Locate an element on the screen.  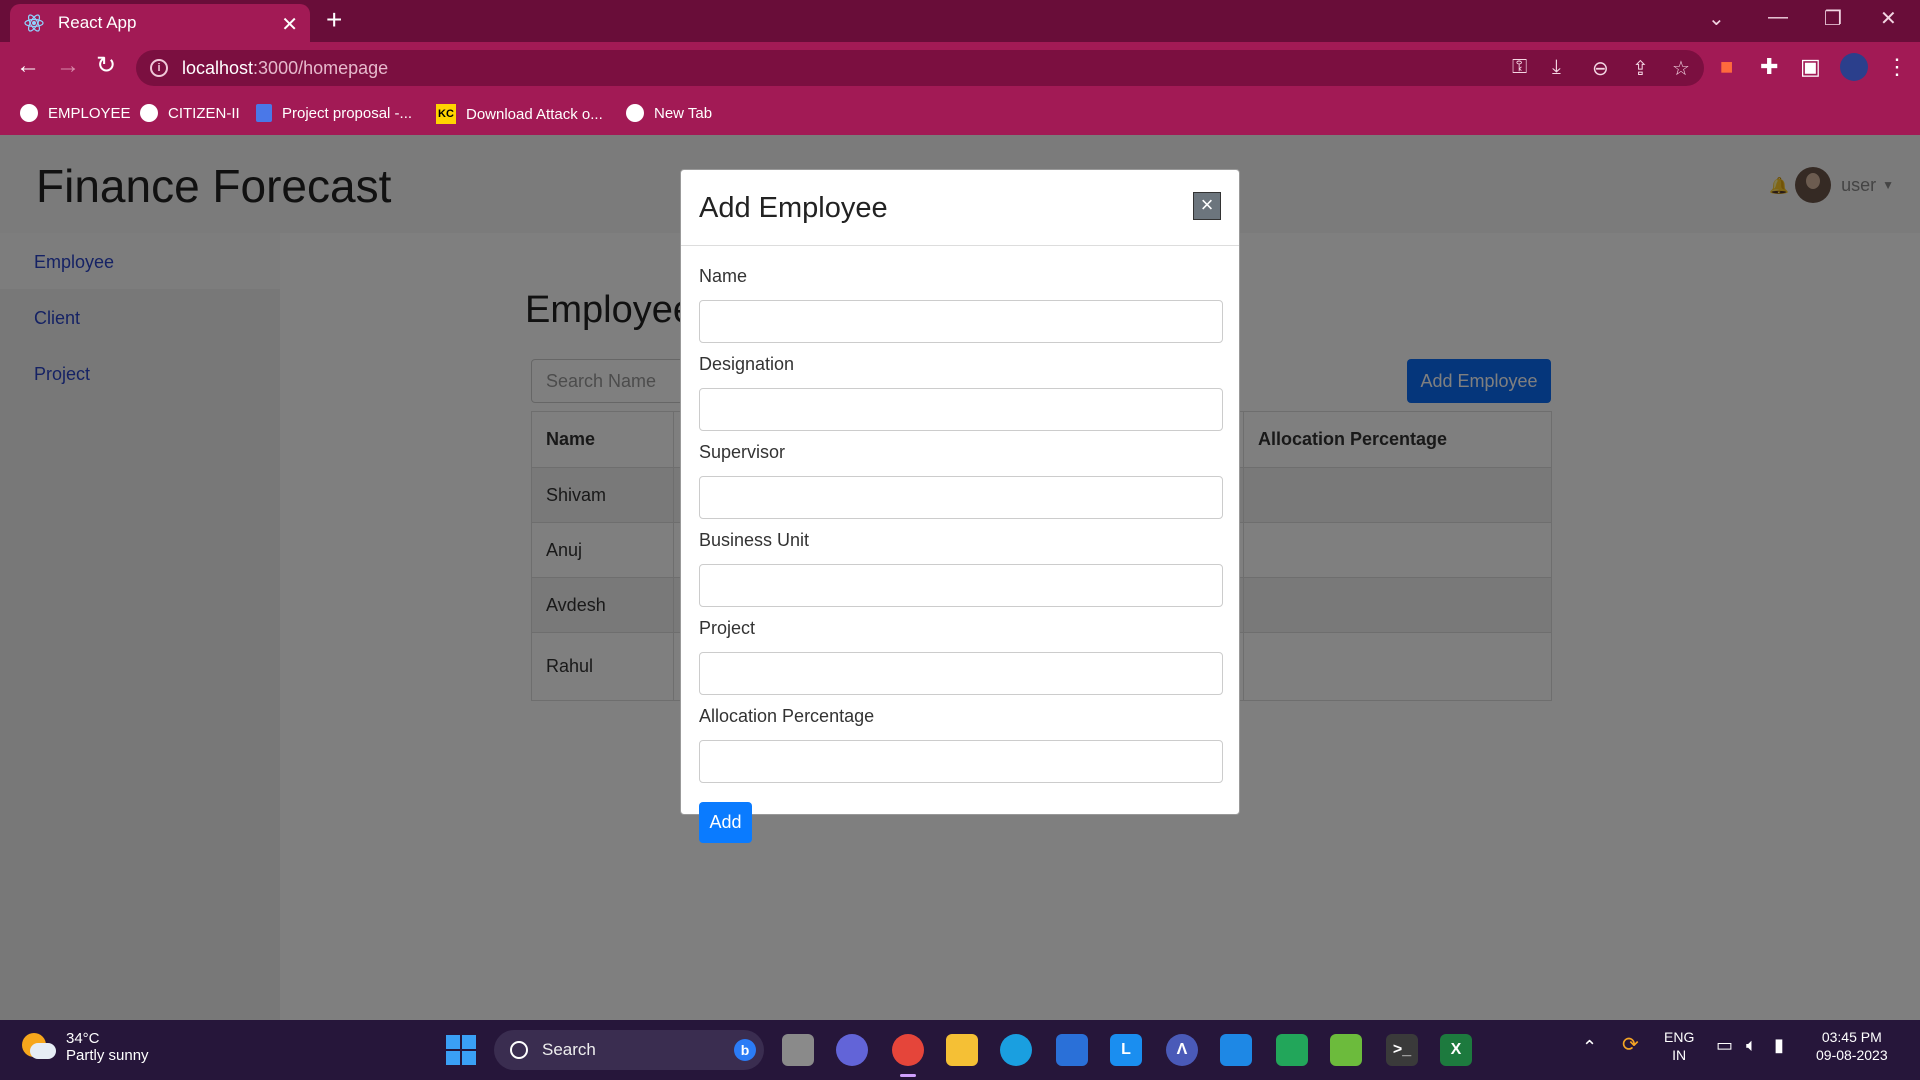
search-icon is located at coordinates (519, 1050).